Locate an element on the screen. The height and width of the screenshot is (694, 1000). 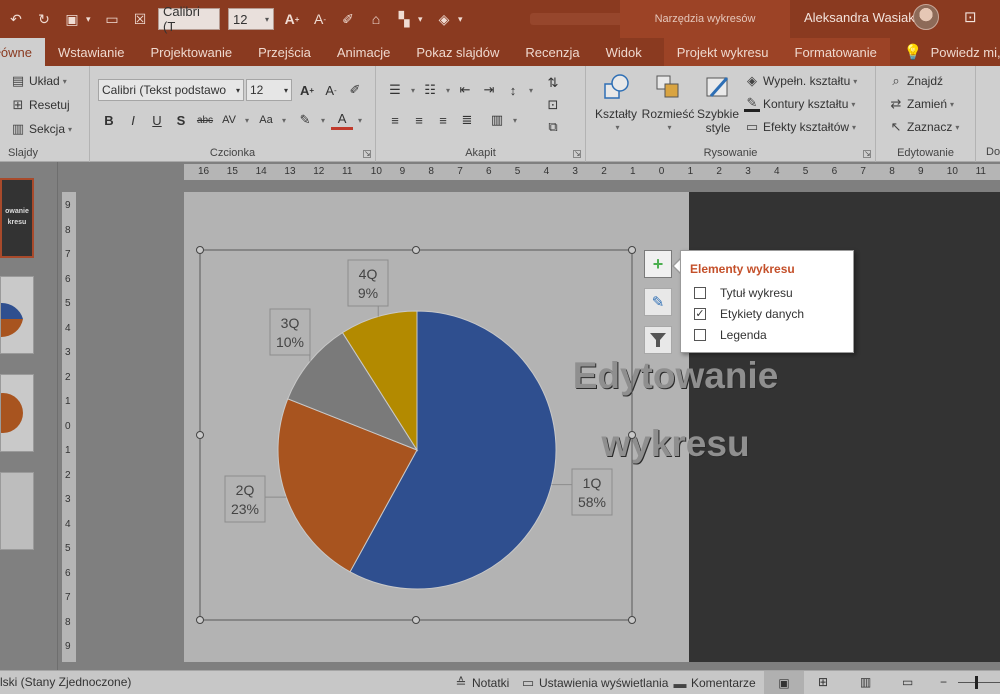
chart-element-option-title: Tytuł wykresu is located at coordinates (743, 293).